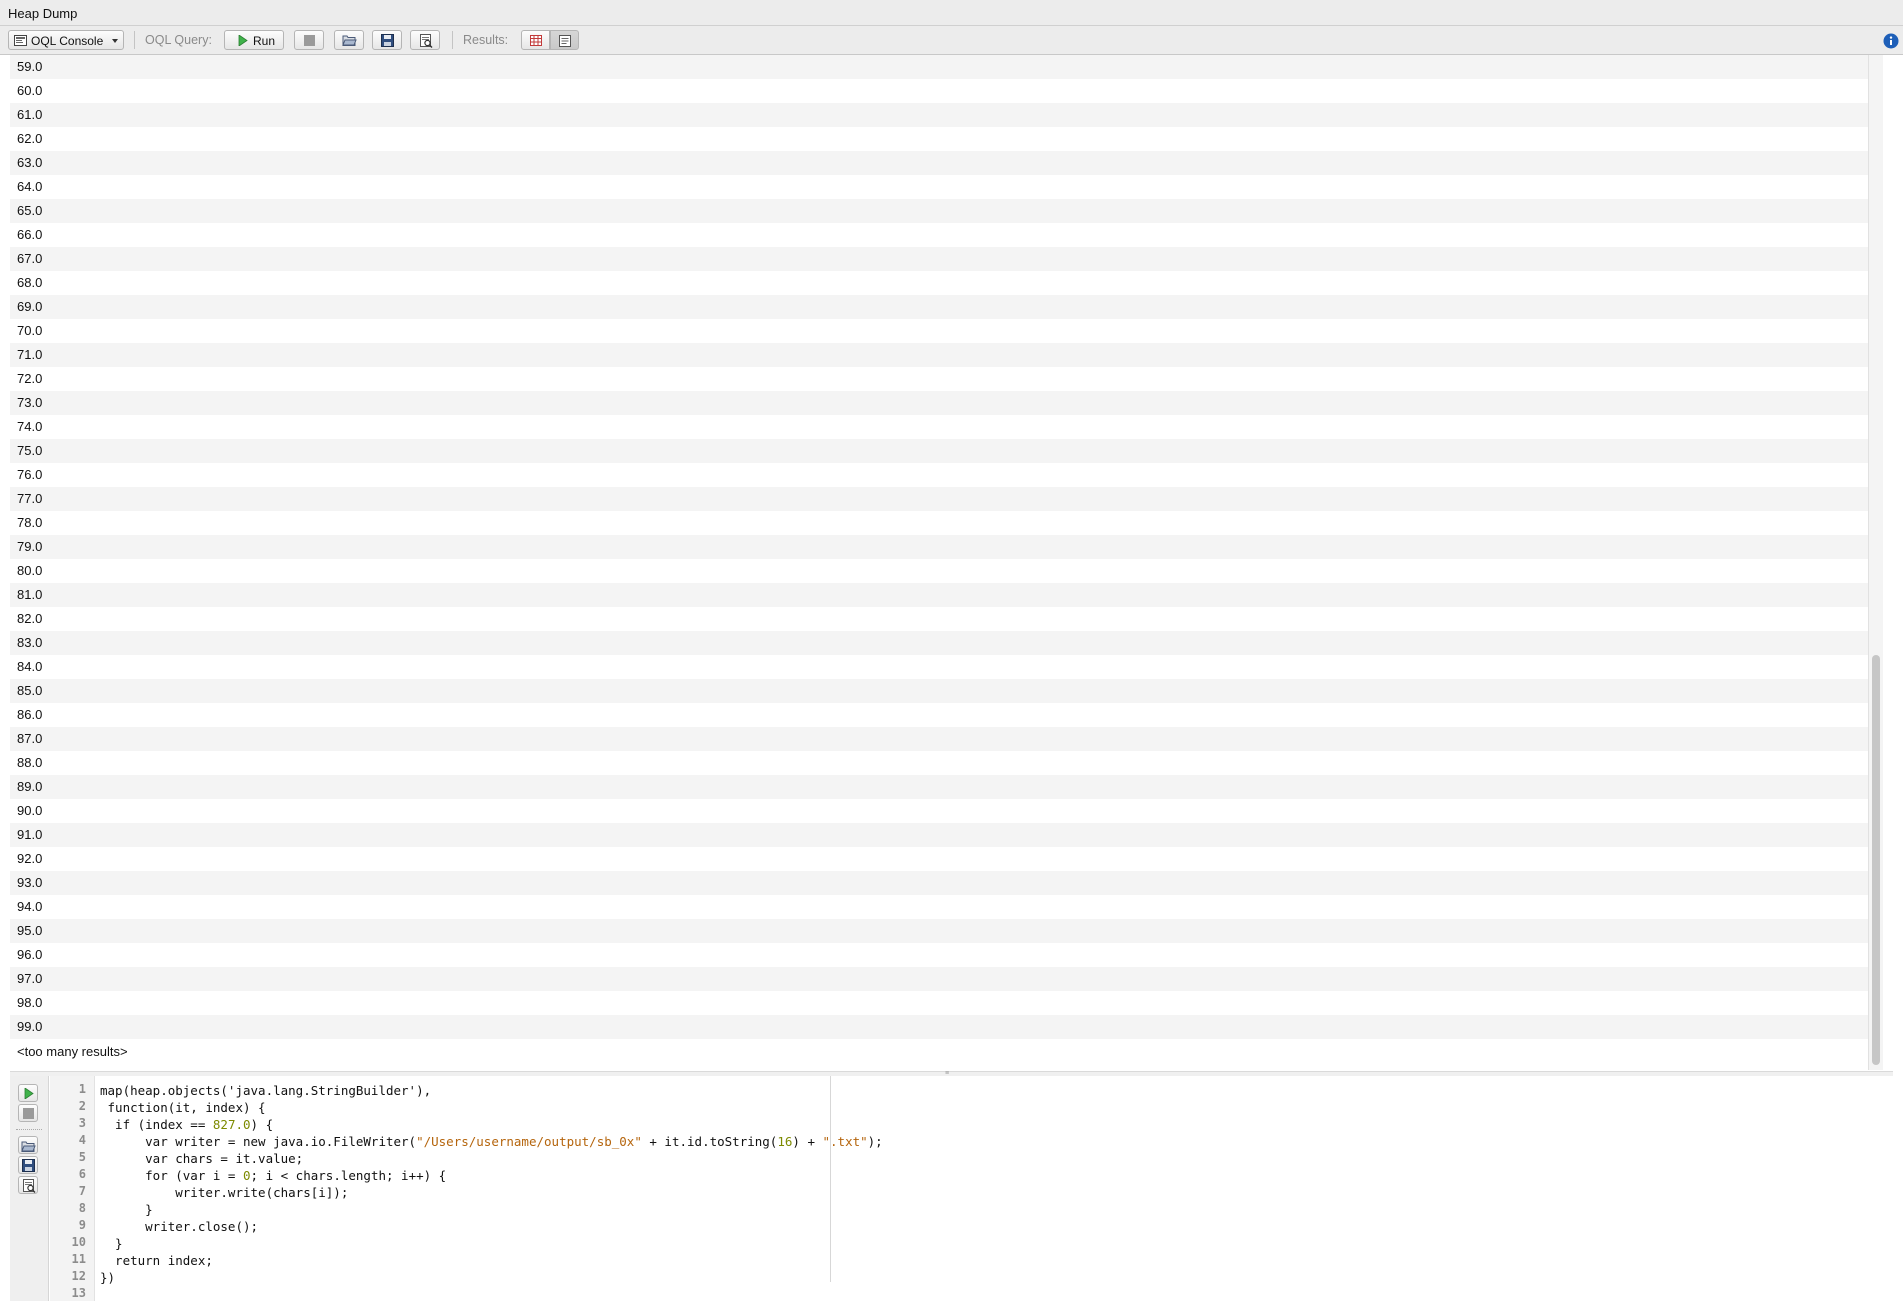 The image size is (1903, 1306). I want to click on result-row: 96.0, so click(946, 955).